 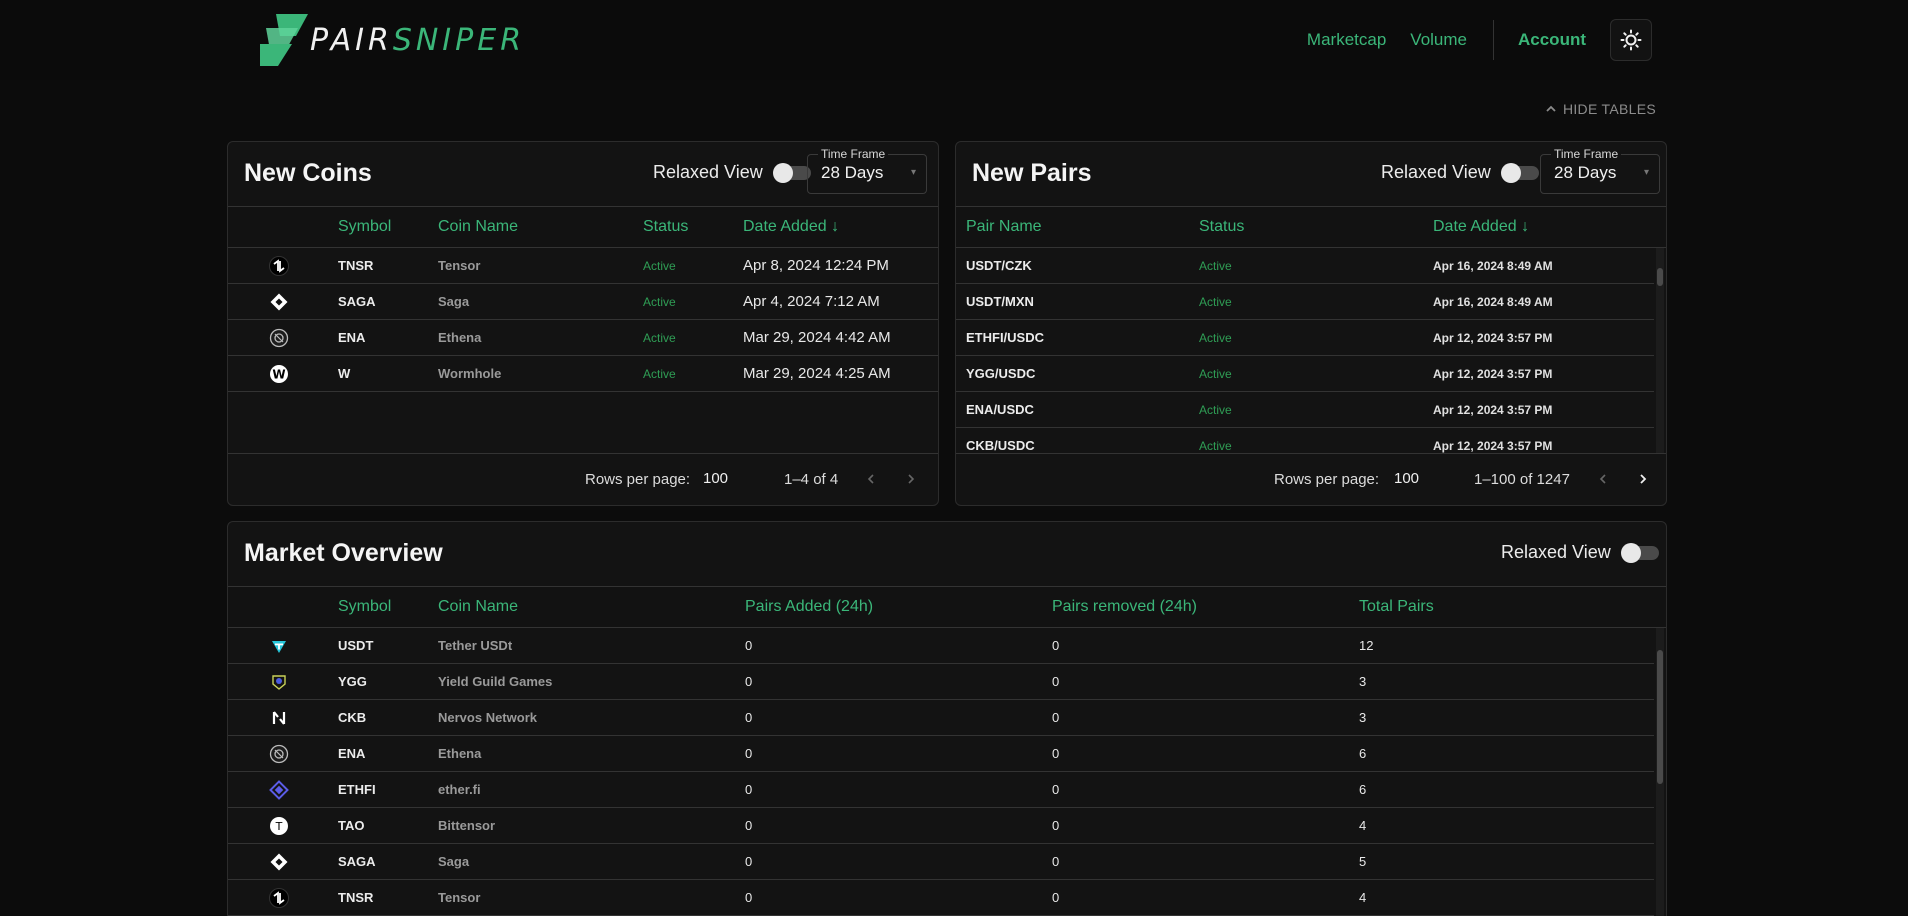 What do you see at coordinates (356, 897) in the screenshot?
I see `coin-symbol: TNSR` at bounding box center [356, 897].